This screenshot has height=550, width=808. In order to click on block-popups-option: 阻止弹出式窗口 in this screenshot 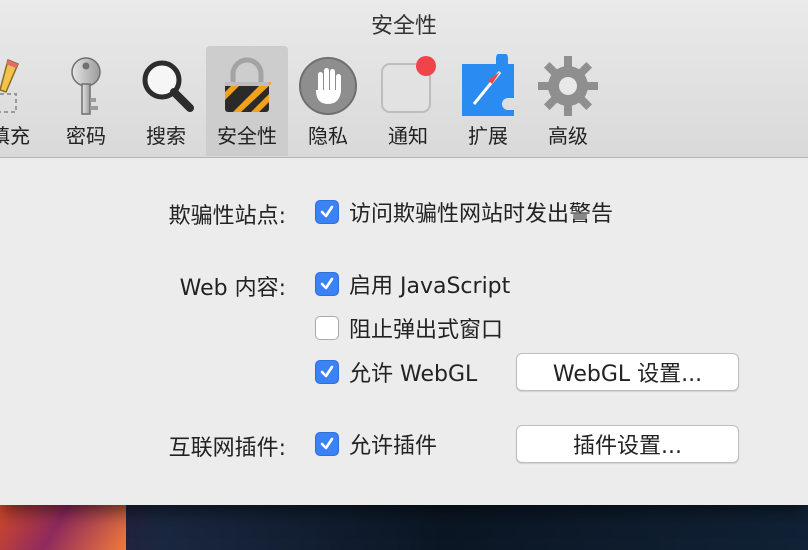, I will do `click(409, 328)`.